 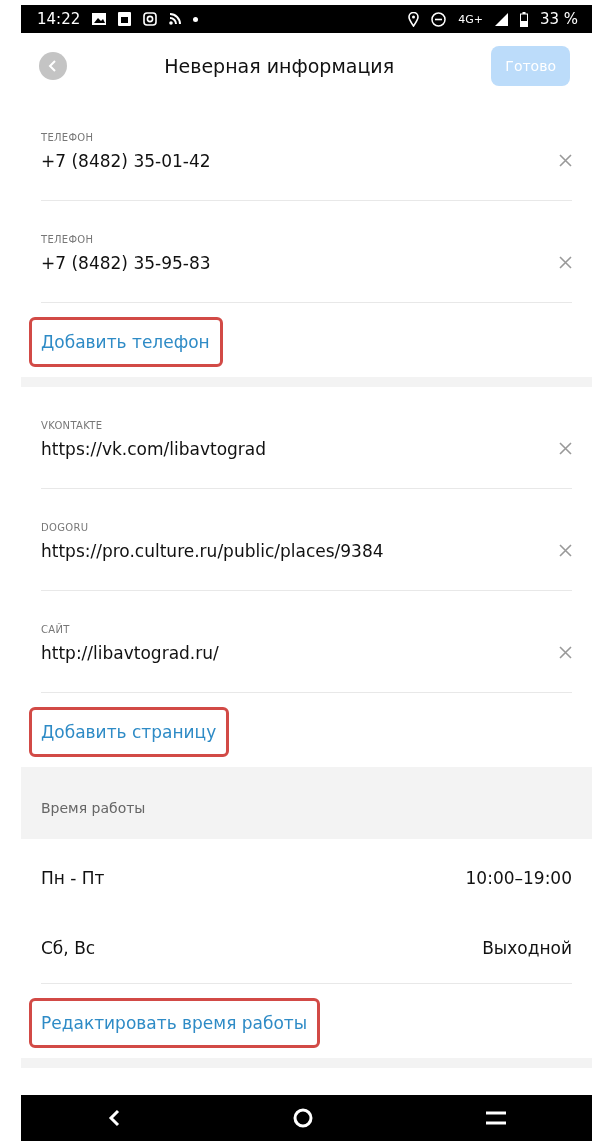 I want to click on calendar-icon, so click(x=125, y=19).